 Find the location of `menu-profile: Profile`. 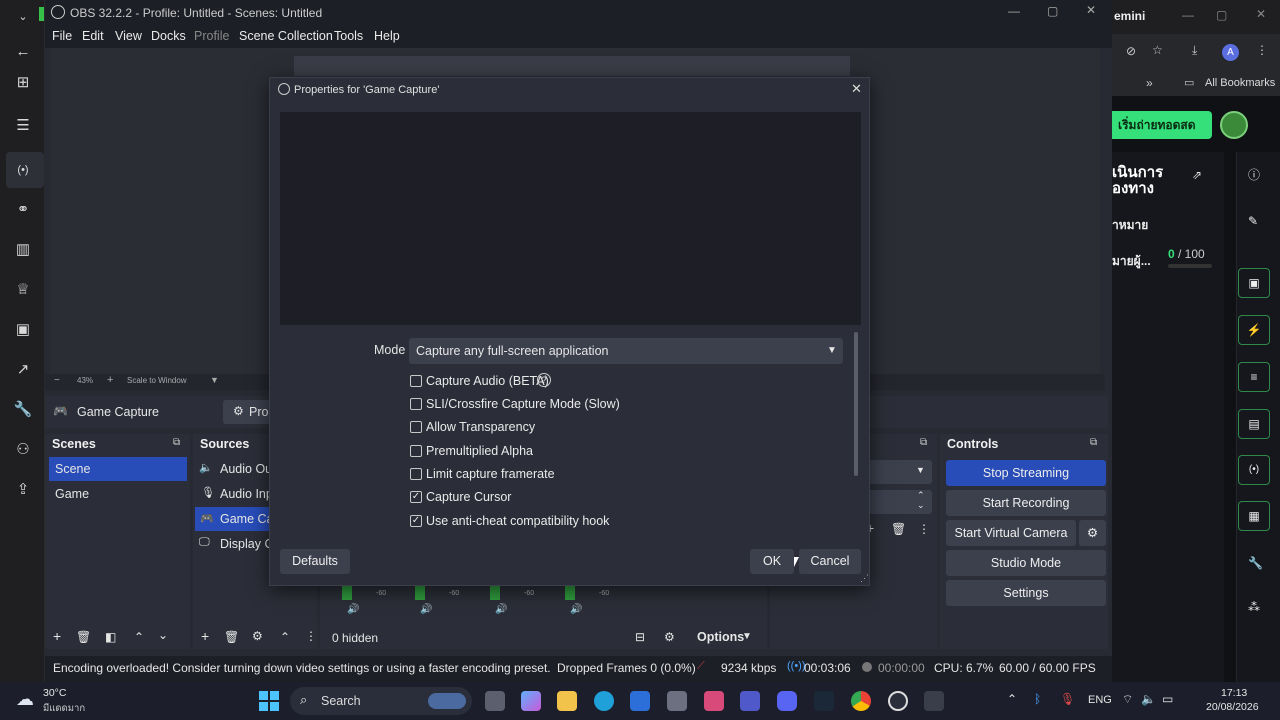

menu-profile: Profile is located at coordinates (211, 36).